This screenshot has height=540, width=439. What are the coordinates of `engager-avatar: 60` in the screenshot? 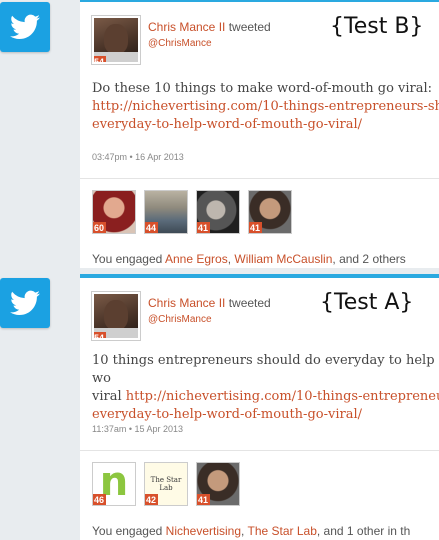 It's located at (114, 212).